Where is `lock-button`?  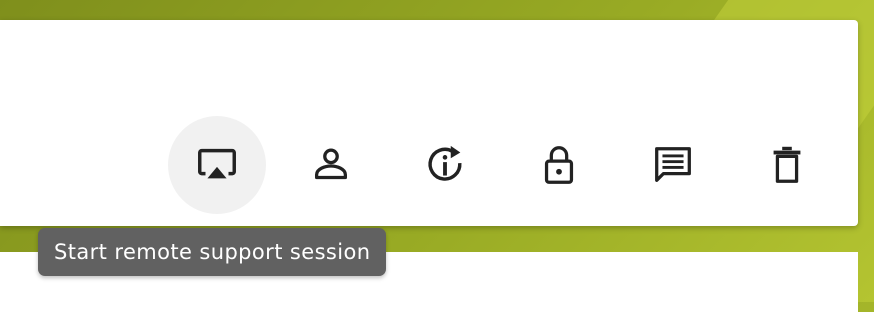 lock-button is located at coordinates (559, 165).